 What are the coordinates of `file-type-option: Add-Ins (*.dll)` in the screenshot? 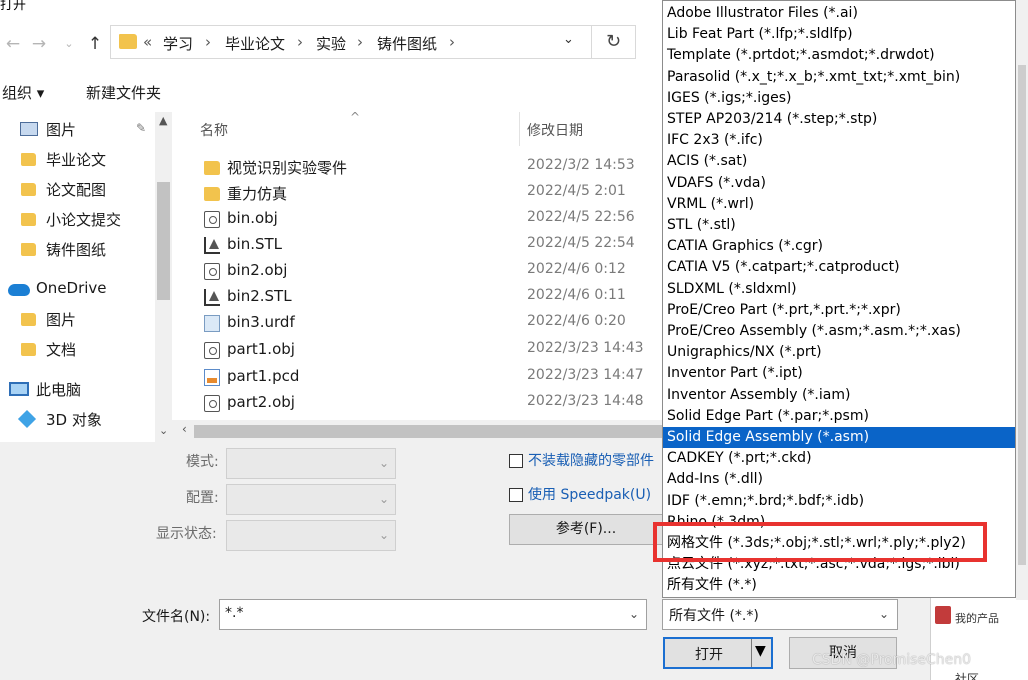 It's located at (839, 479).